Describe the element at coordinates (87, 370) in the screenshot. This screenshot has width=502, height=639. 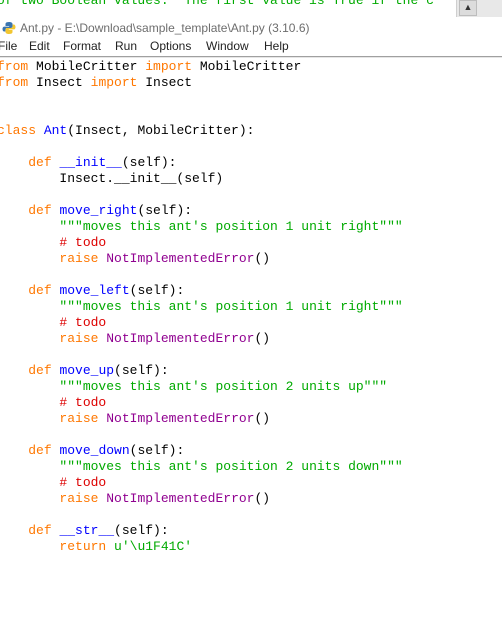
I see `code-definition: move_up` at that location.